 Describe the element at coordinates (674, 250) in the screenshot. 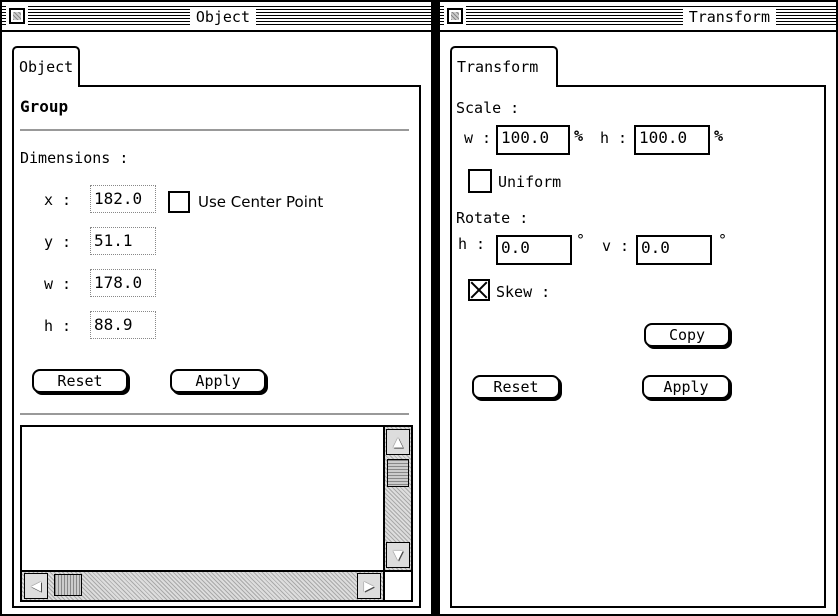

I see `rotate-v-field: 0.0` at that location.